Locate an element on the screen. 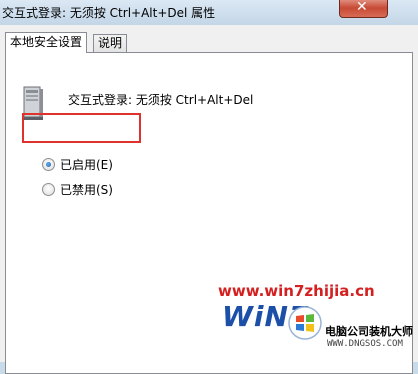 Image resolution: width=418 pixels, height=374 pixels. radio-enabled: 已启用(E) is located at coordinates (77, 164).